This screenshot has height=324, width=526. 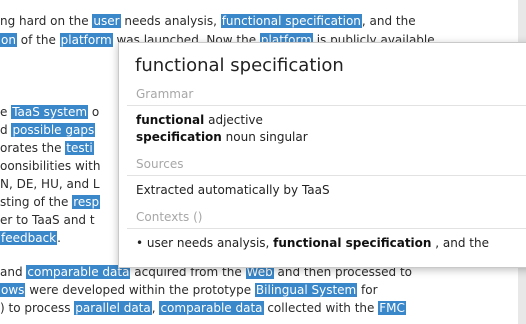 I want to click on plain-text: of the, so click(x=38, y=40).